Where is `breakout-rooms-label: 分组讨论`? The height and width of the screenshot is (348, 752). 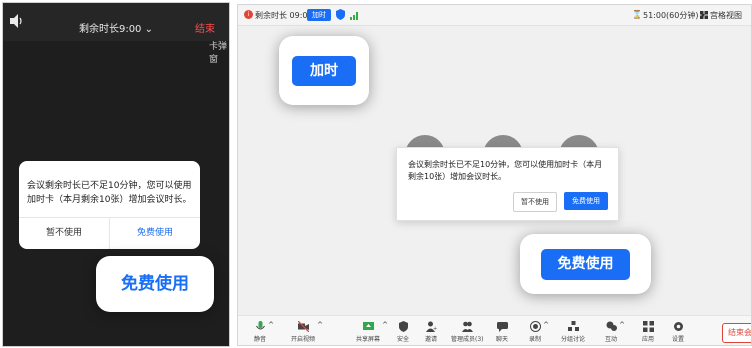
breakout-rooms-label: 分组讨论 is located at coordinates (573, 339).